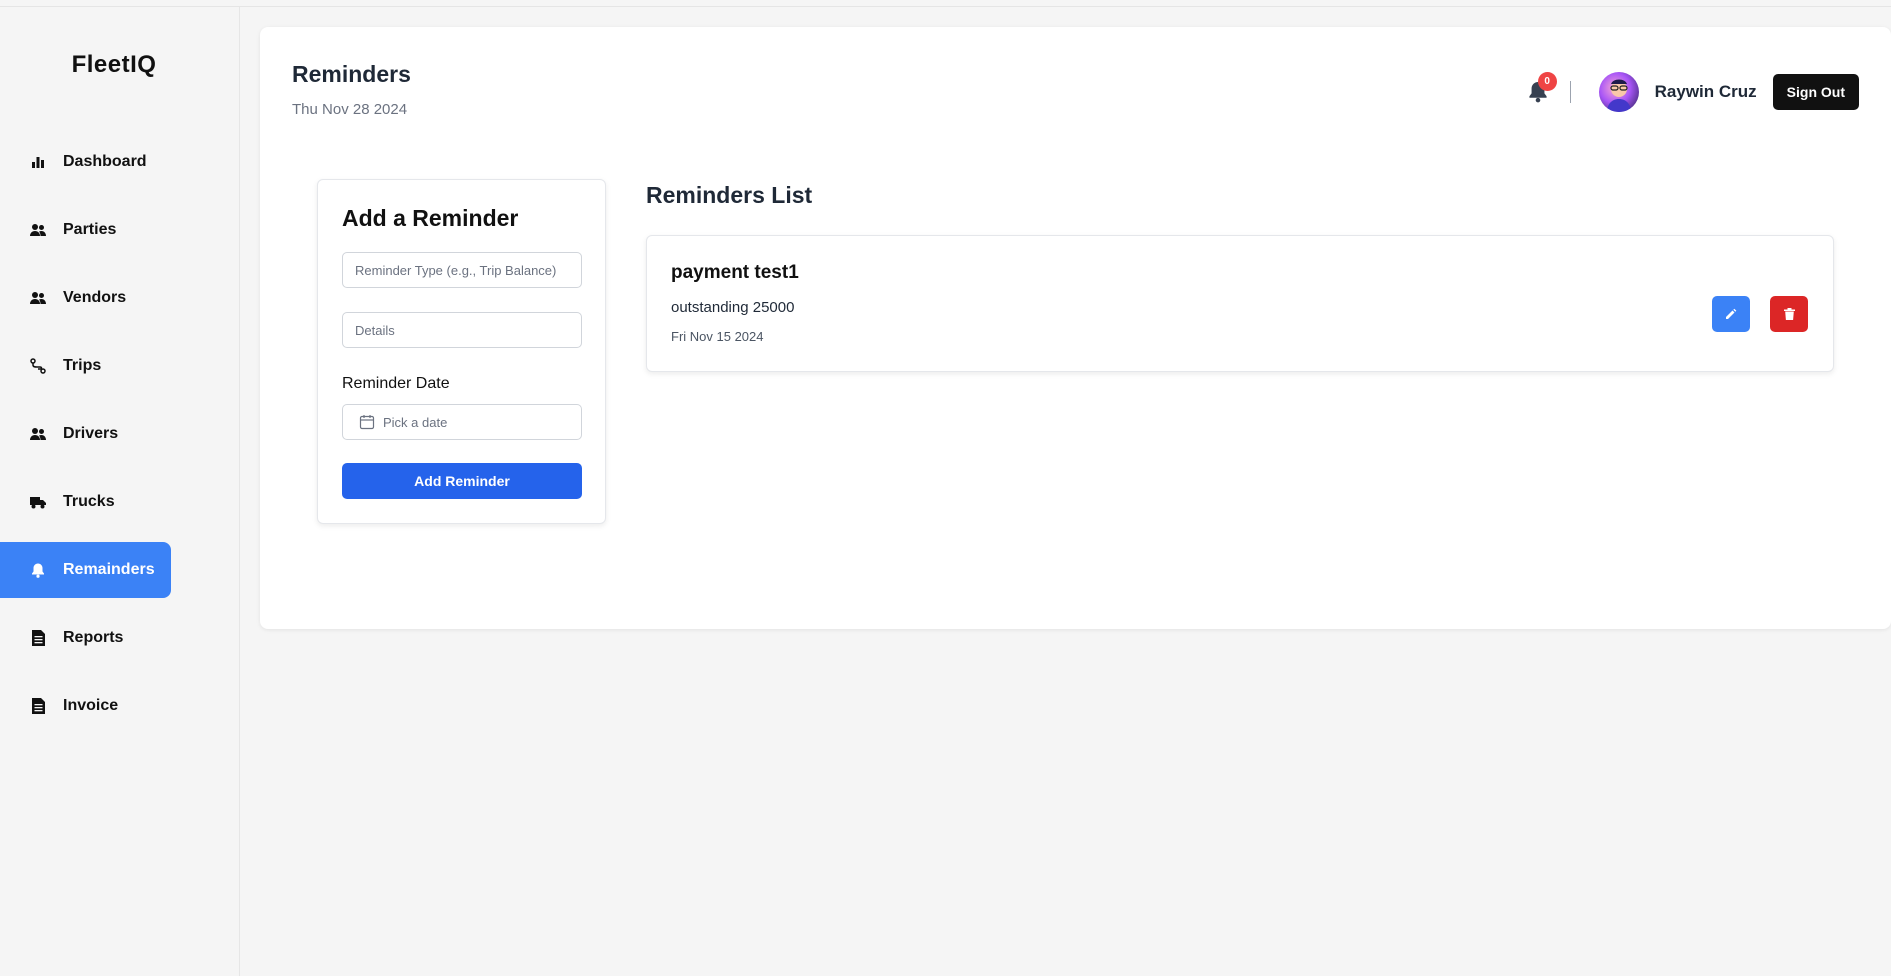 This screenshot has width=1891, height=976. Describe the element at coordinates (462, 481) in the screenshot. I see `add-reminder-button: Add Reminder` at that location.